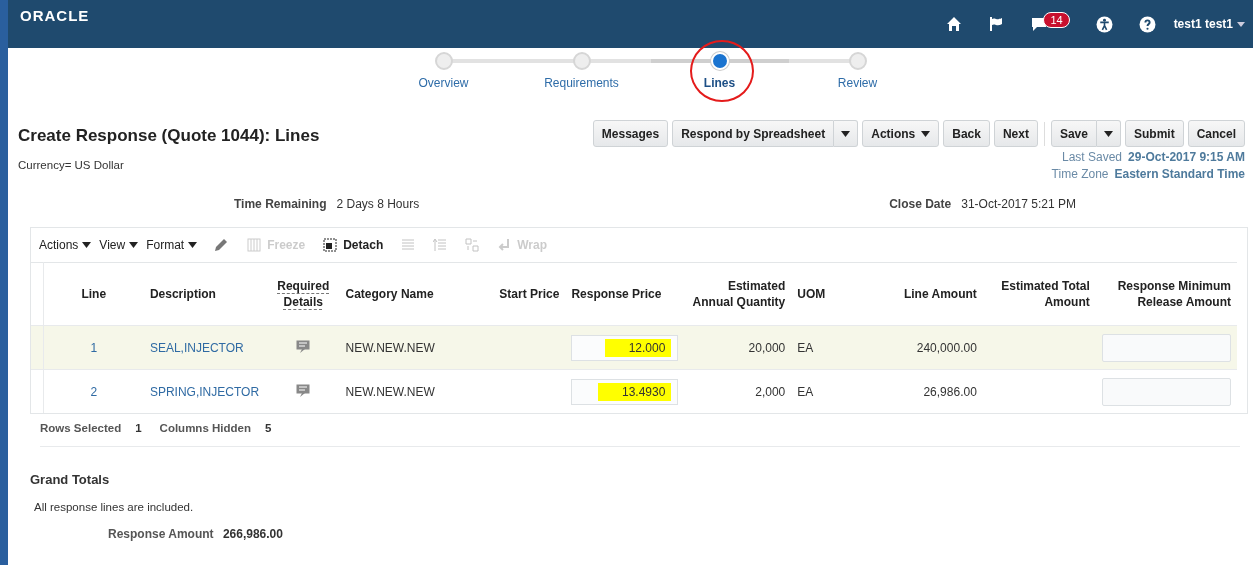 This screenshot has height=565, width=1253. What do you see at coordinates (581, 83) in the screenshot?
I see `train-step-link: Requirements` at bounding box center [581, 83].